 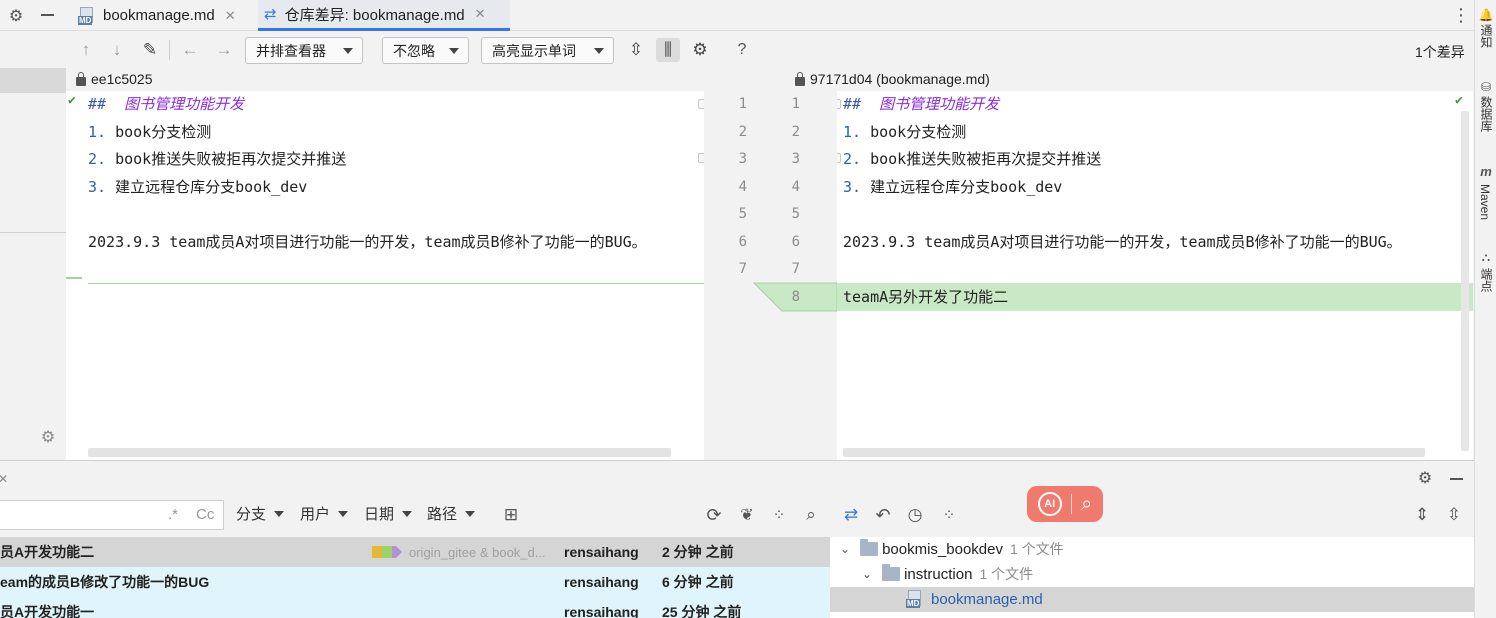 What do you see at coordinates (947, 574) in the screenshot?
I see `tree-node-folder: ⌄ instruction 1 个文件` at bounding box center [947, 574].